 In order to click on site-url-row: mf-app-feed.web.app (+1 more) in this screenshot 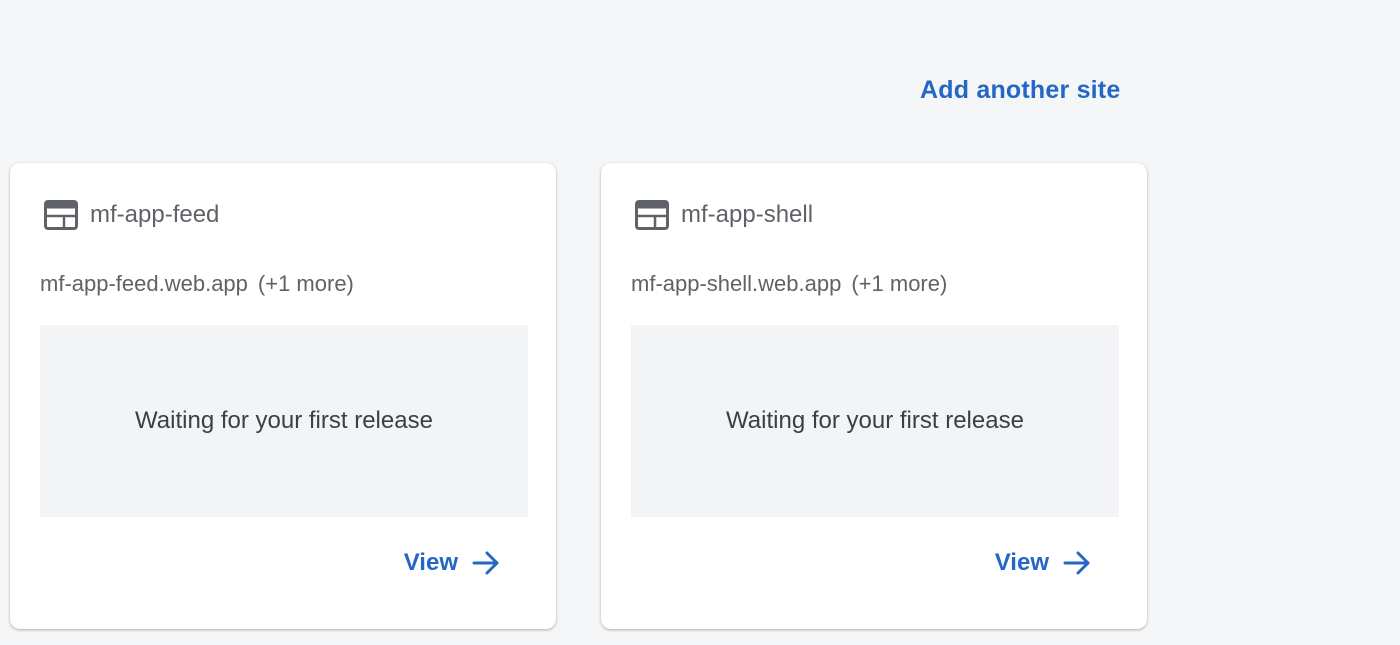, I will do `click(197, 284)`.